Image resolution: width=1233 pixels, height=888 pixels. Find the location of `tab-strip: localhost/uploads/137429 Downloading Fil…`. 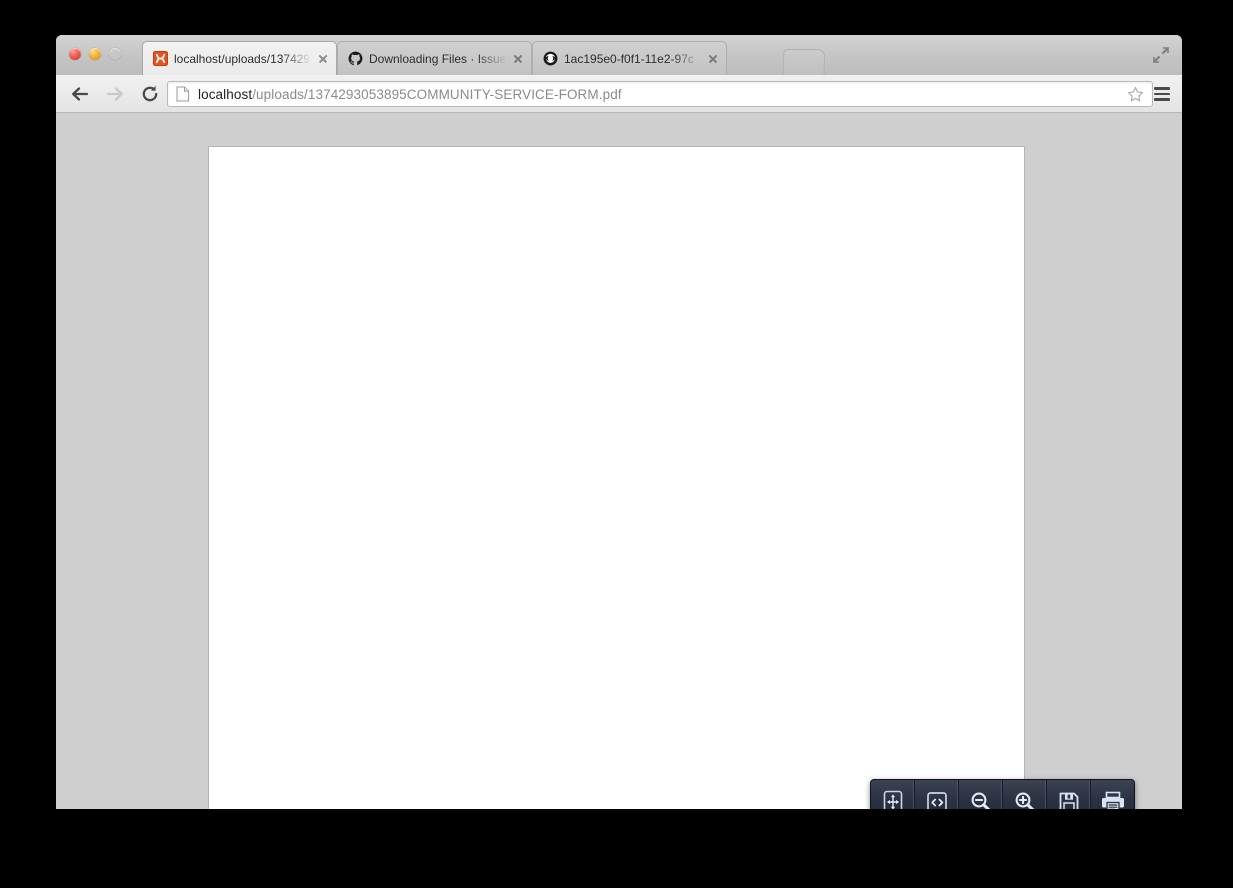

tab-strip: localhost/uploads/137429 Downloading Fil… is located at coordinates (619, 55).